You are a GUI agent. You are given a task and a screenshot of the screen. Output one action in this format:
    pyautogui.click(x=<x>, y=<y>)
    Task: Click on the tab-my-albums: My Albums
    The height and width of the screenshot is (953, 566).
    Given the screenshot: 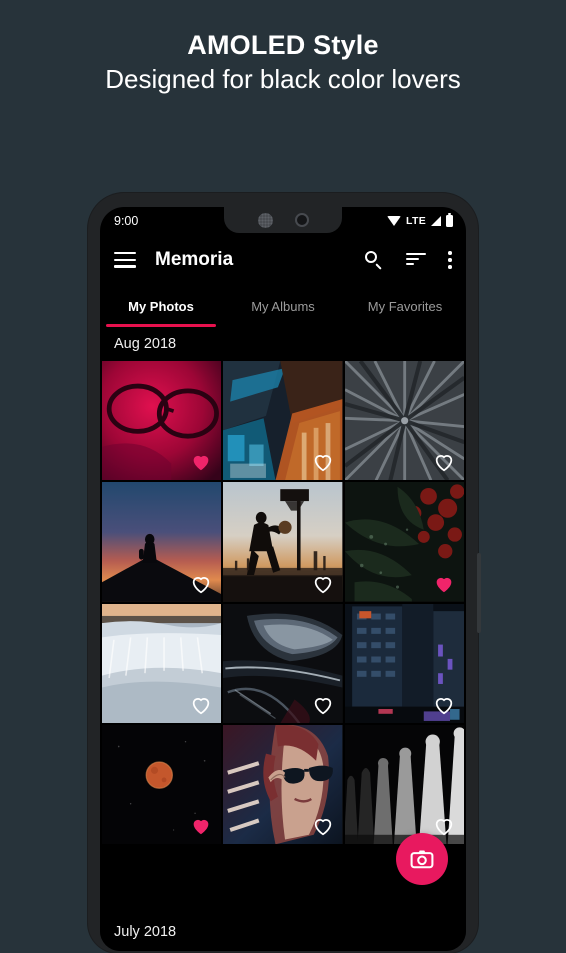 What is the action you would take?
    pyautogui.click(x=283, y=306)
    